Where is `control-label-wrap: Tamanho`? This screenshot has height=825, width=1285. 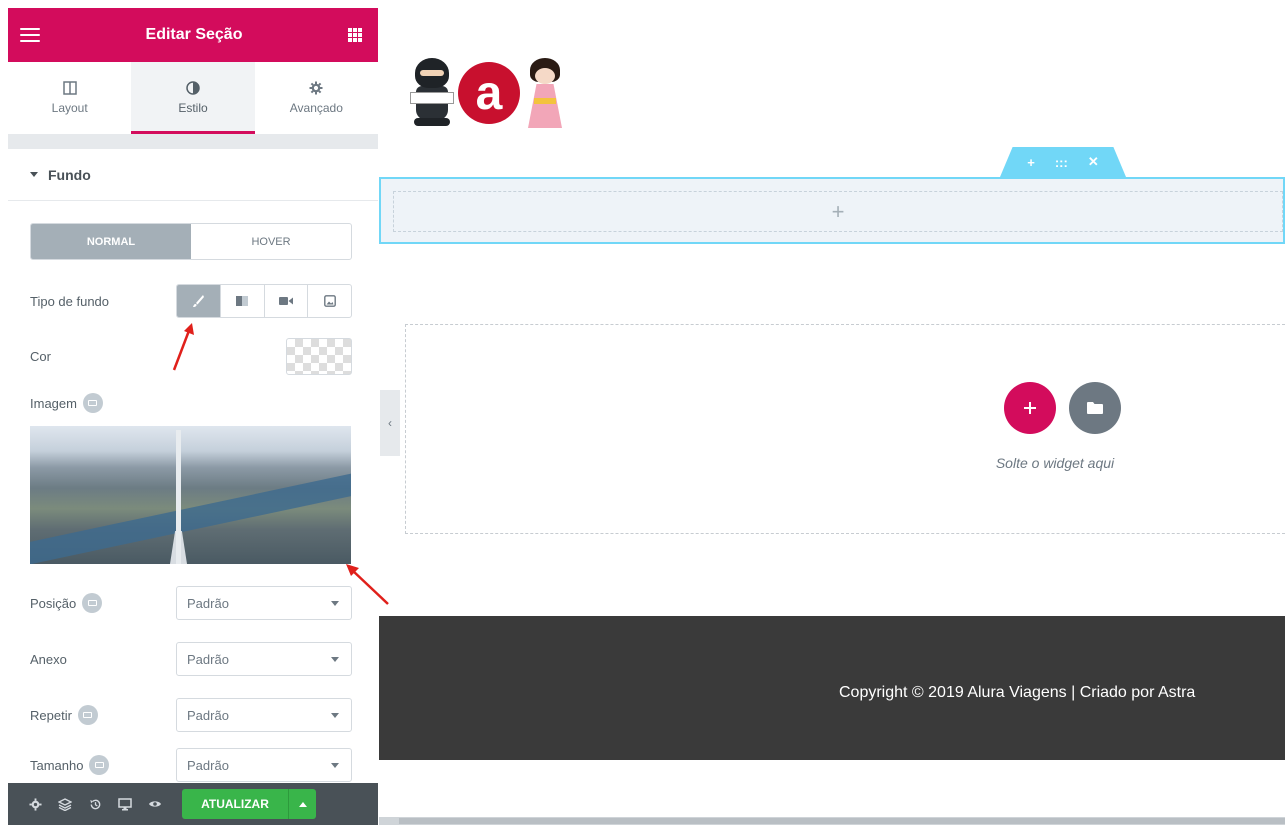
control-label-wrap: Tamanho is located at coordinates (70, 765).